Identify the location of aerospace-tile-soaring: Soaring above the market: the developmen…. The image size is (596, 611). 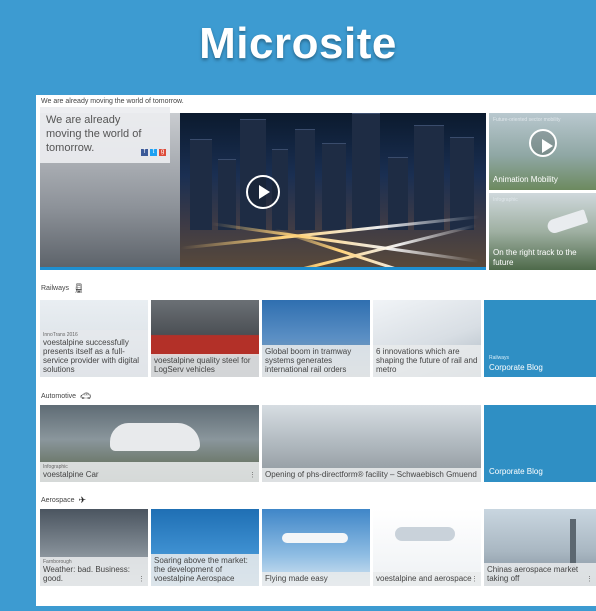
(205, 547).